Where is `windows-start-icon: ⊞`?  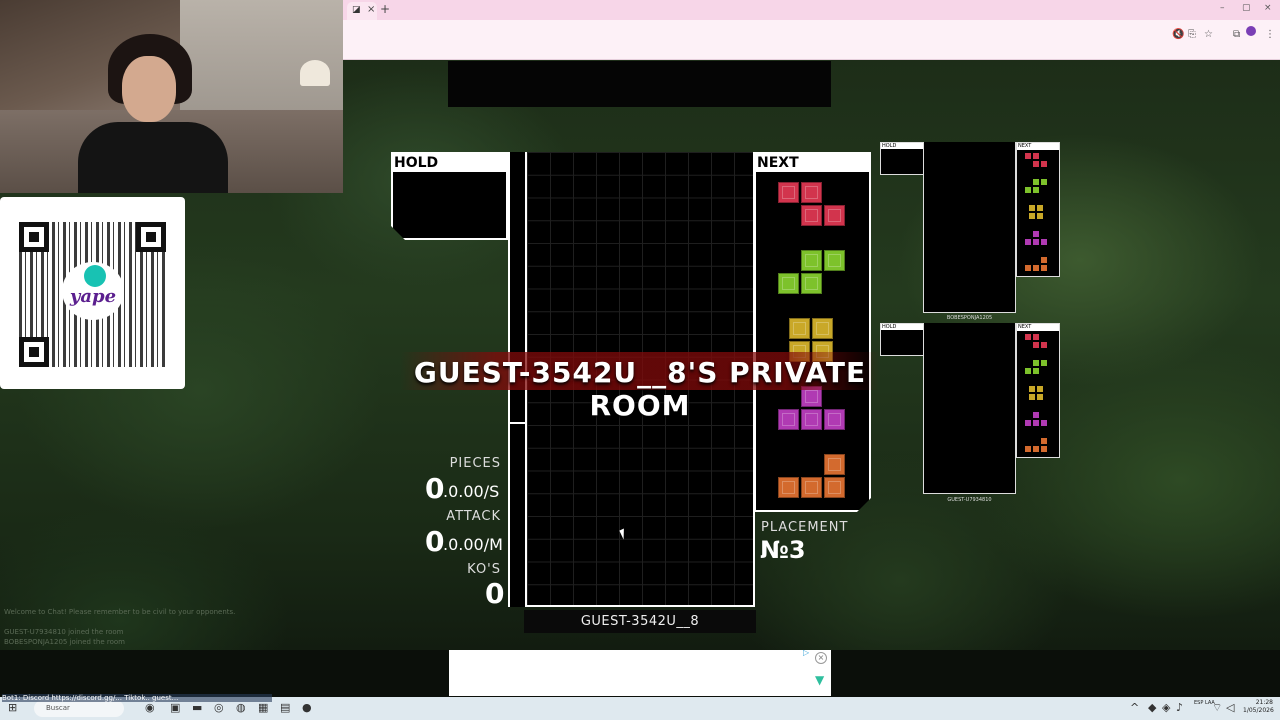 windows-start-icon: ⊞ is located at coordinates (12, 707).